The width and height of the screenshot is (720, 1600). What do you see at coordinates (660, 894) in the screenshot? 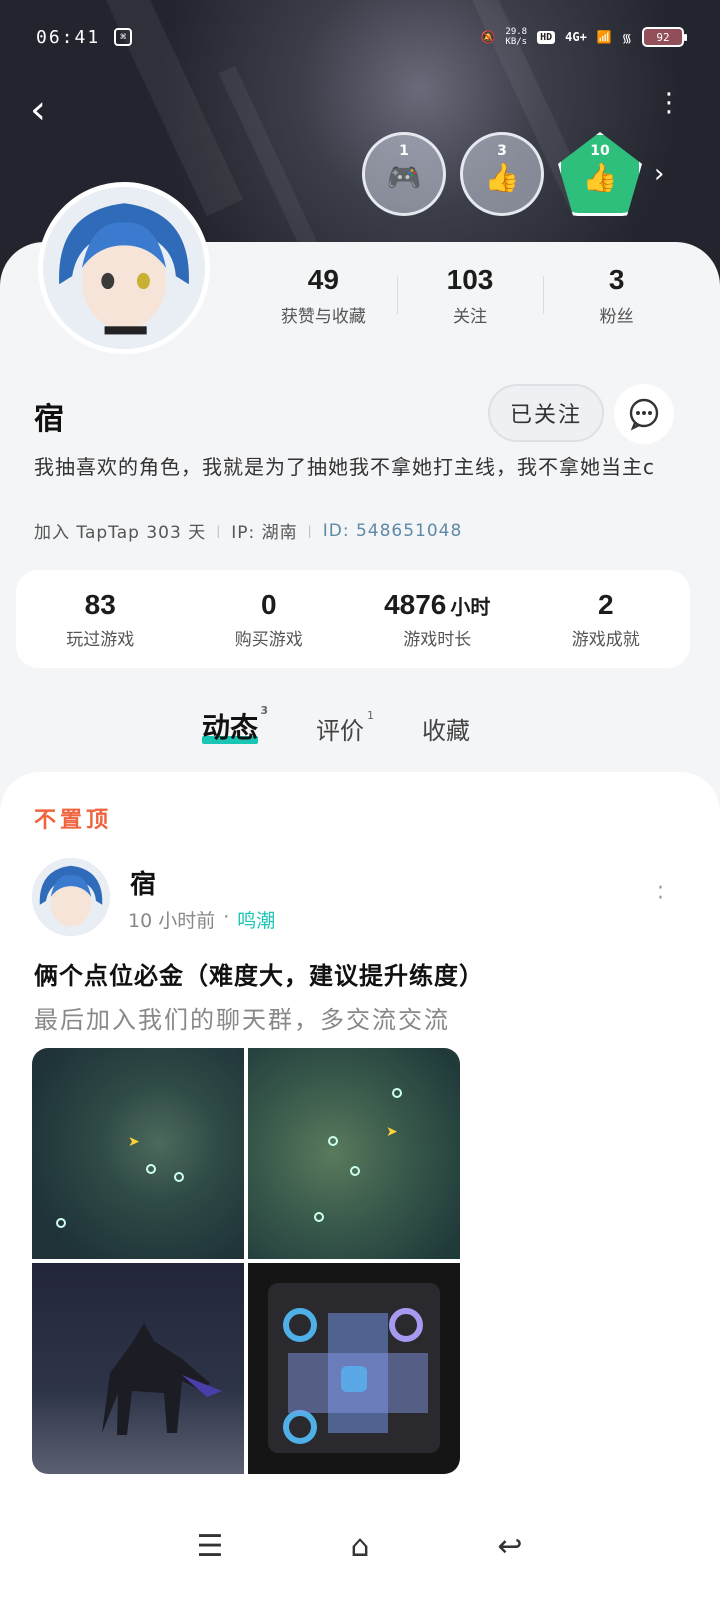
I see `post-more-icon: · ·` at bounding box center [660, 894].